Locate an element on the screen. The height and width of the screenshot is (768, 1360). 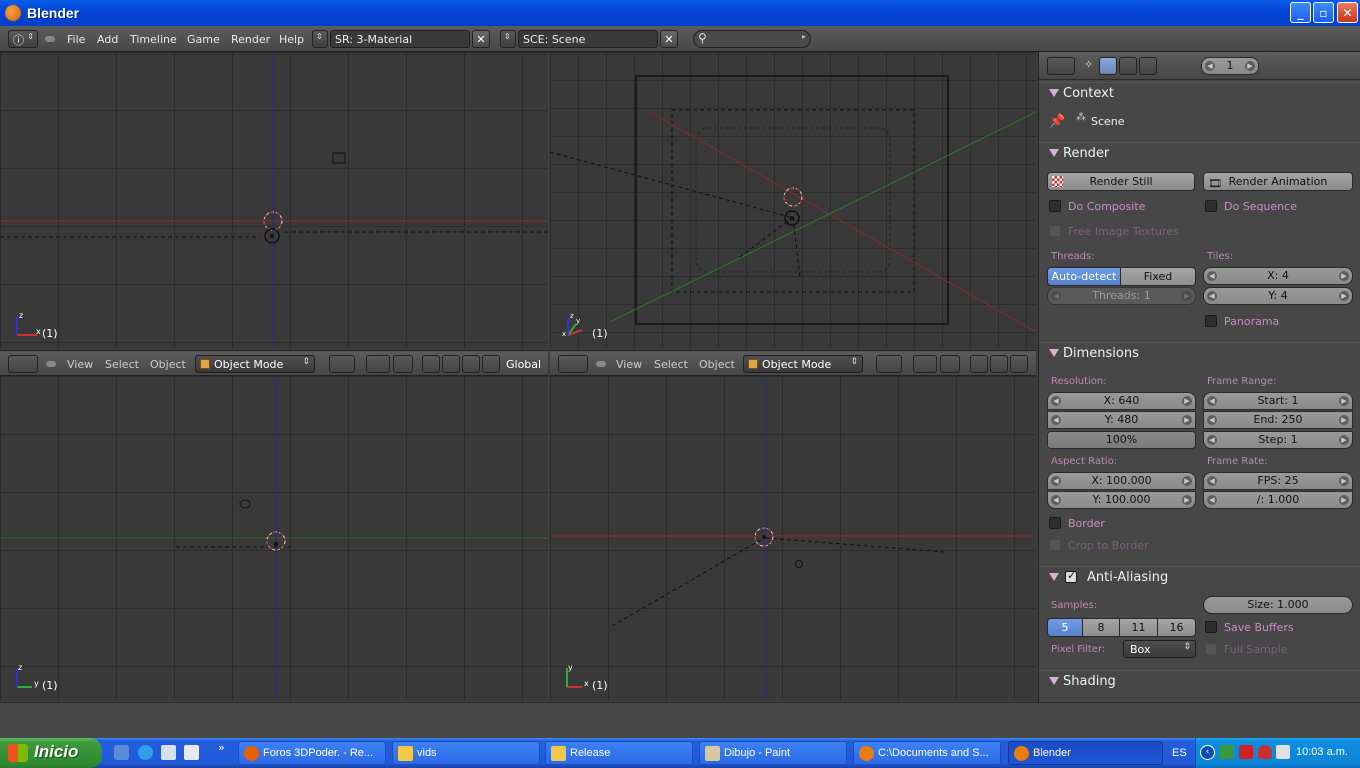
language-indicator: ES is located at coordinates (1179, 753).